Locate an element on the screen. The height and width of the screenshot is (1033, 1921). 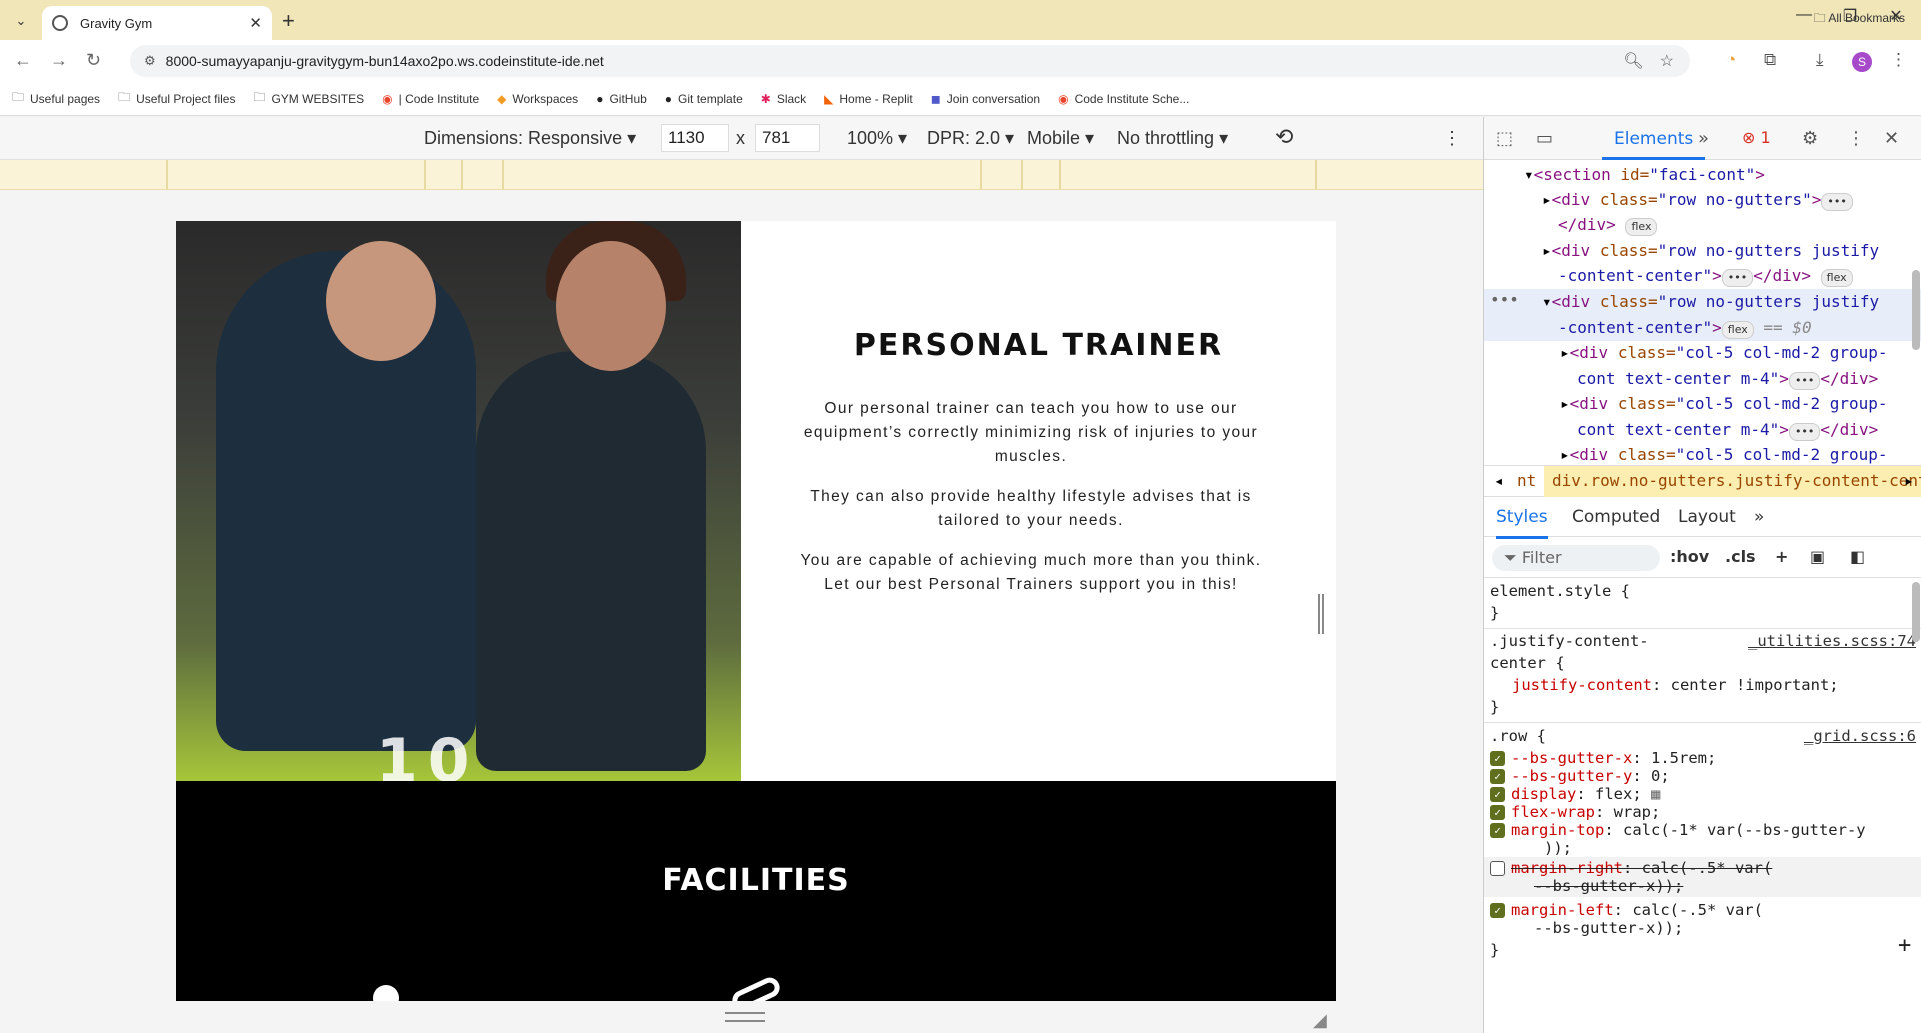
tab-computed: Computed is located at coordinates (1616, 517).